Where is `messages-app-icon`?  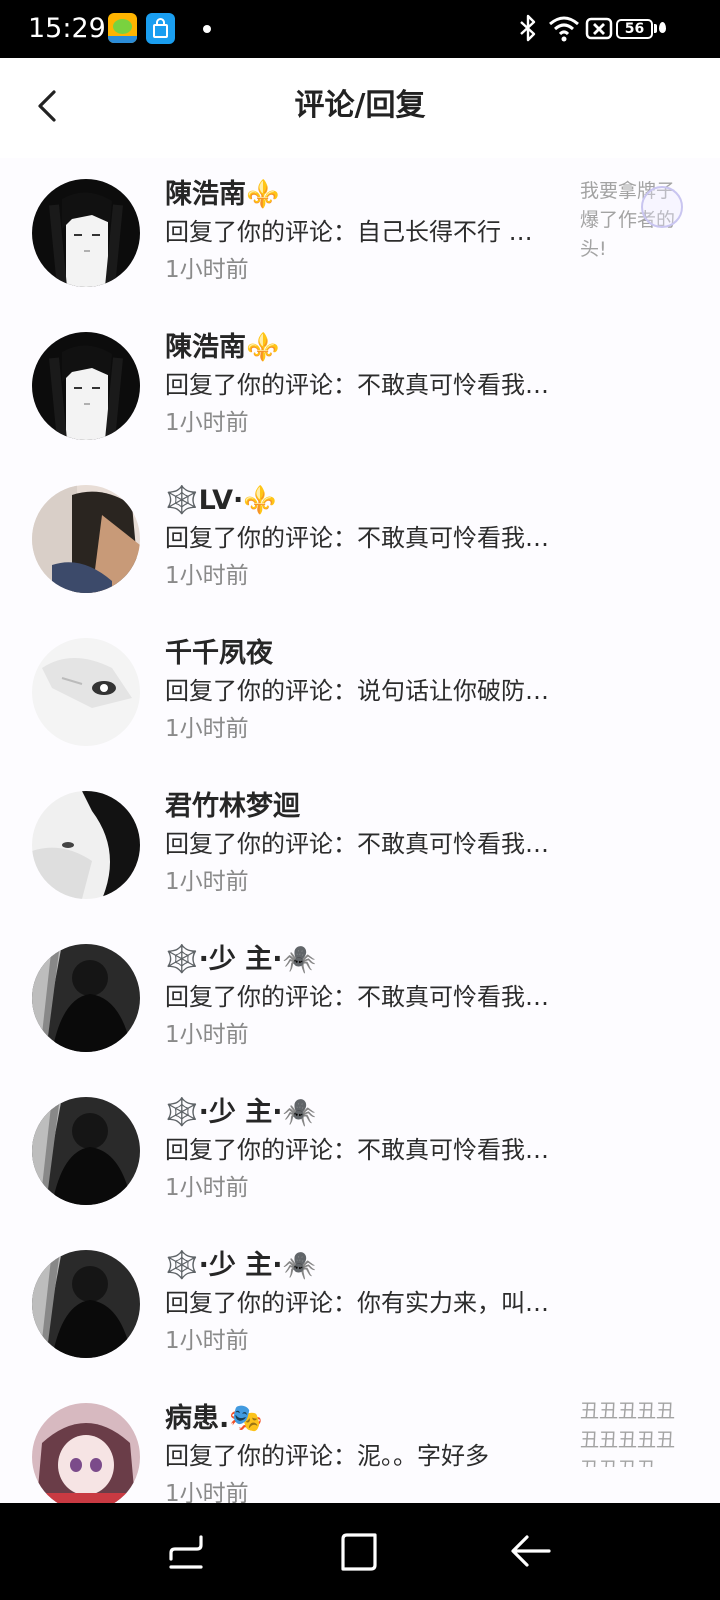 messages-app-icon is located at coordinates (122, 28).